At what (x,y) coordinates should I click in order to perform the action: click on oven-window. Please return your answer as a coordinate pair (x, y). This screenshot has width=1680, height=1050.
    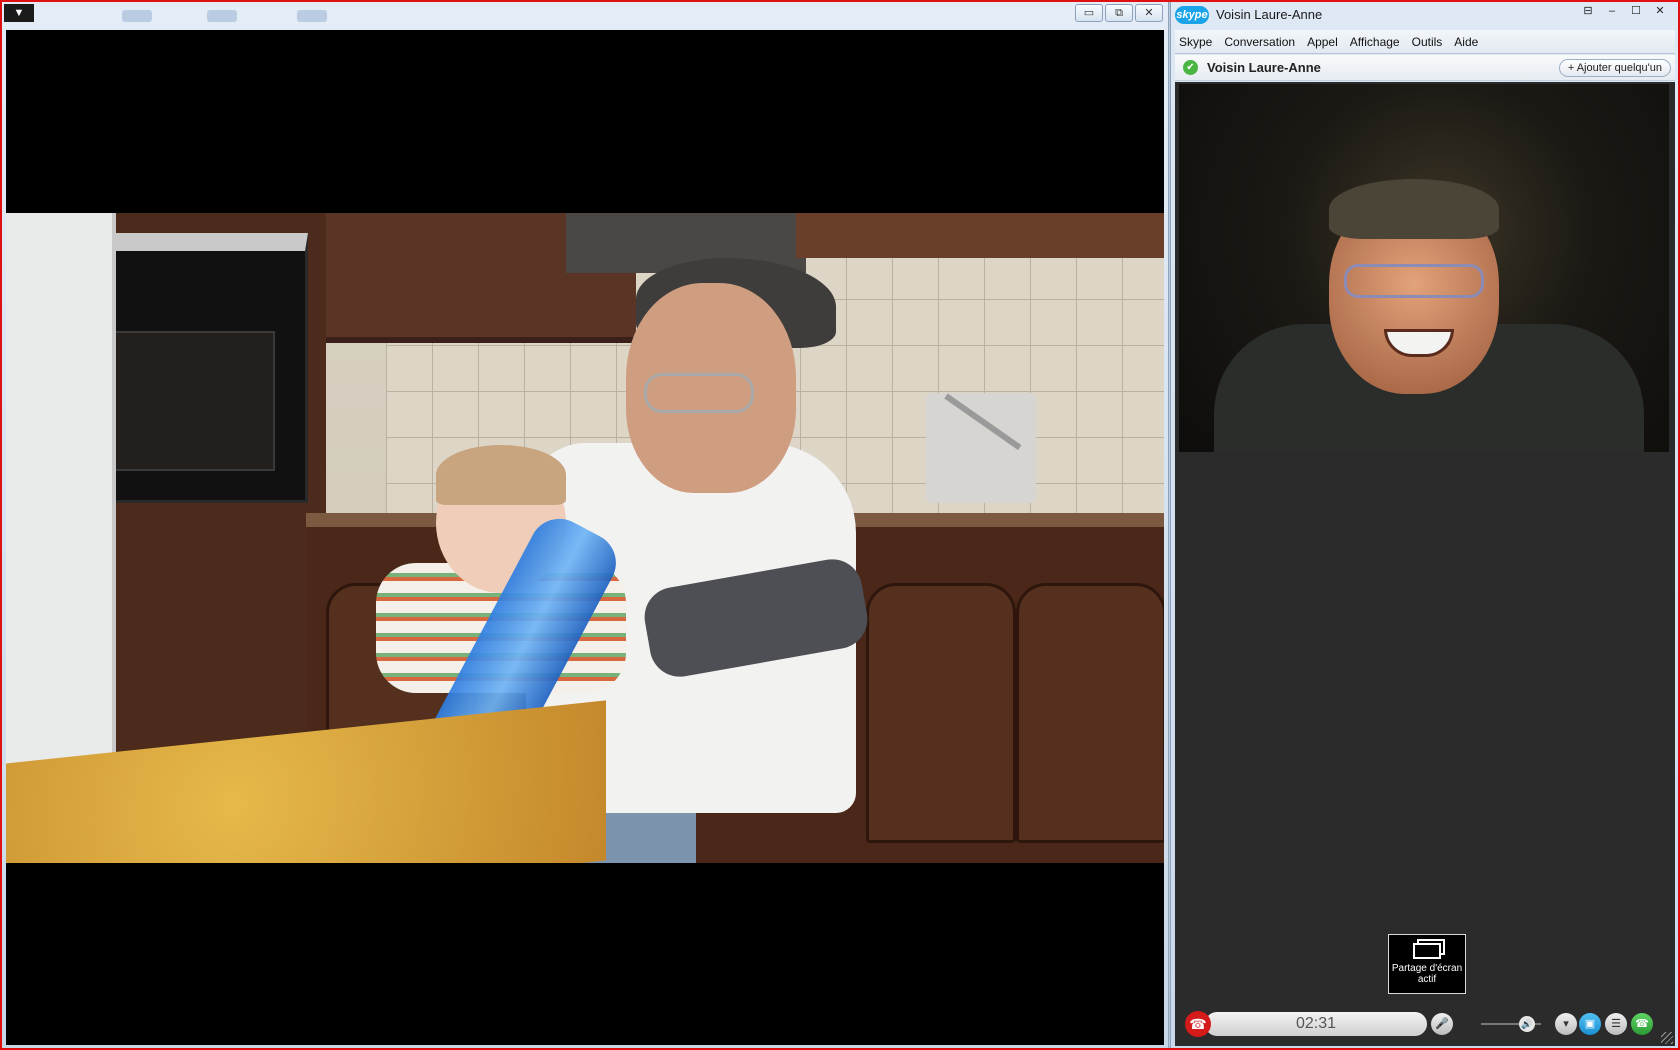
    Looking at the image, I should click on (185, 401).